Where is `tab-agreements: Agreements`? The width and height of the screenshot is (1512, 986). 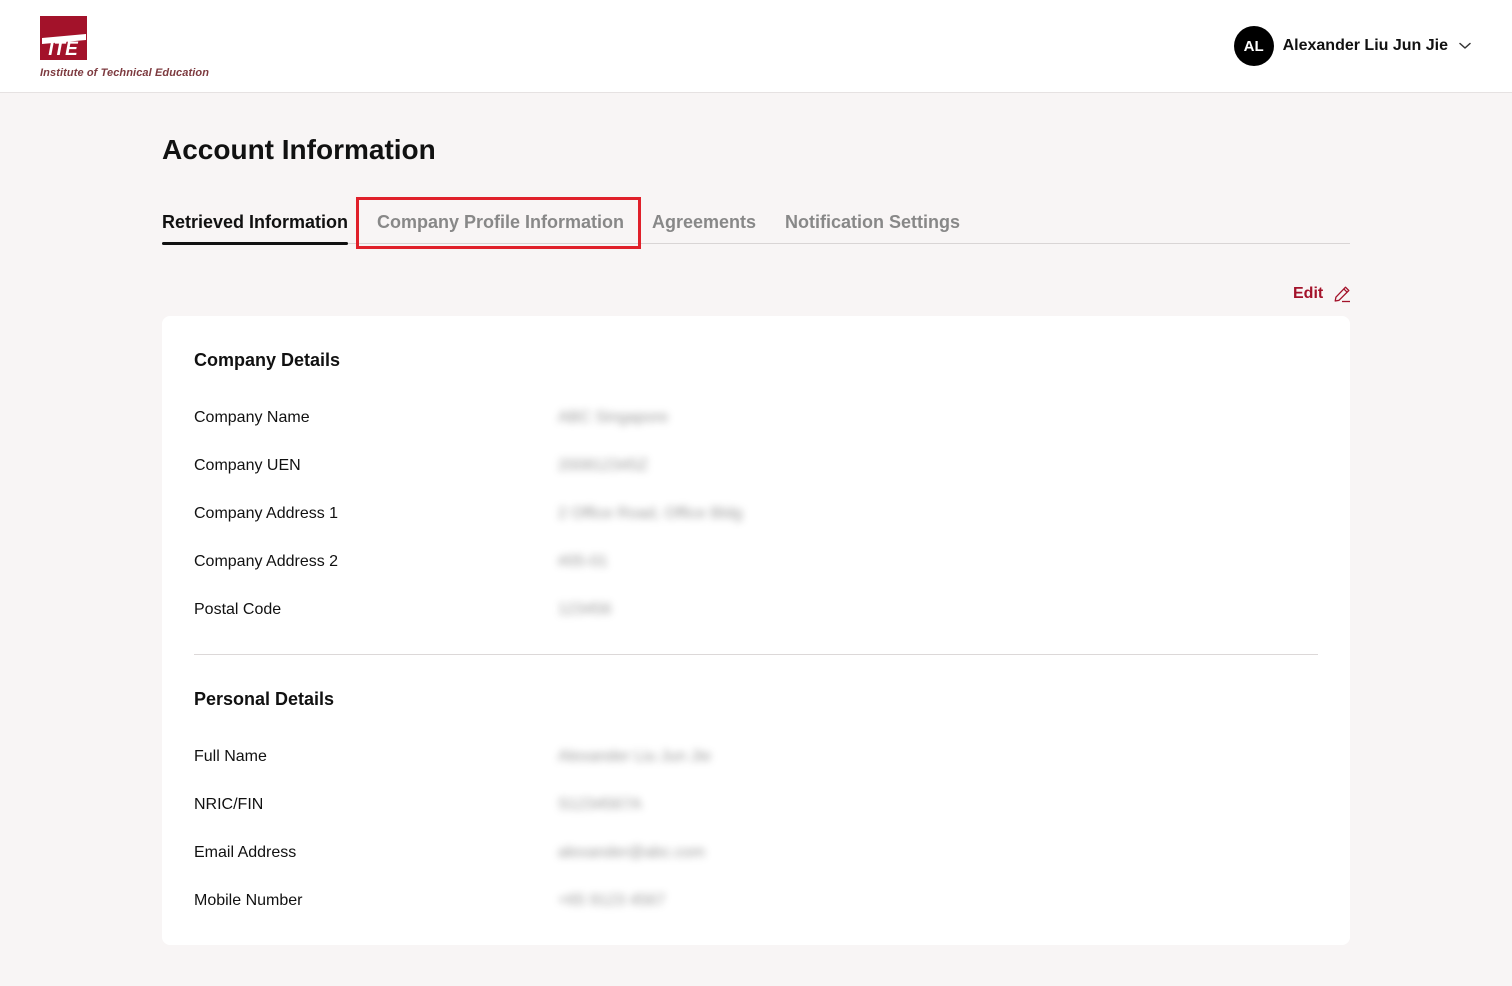 tab-agreements: Agreements is located at coordinates (704, 222).